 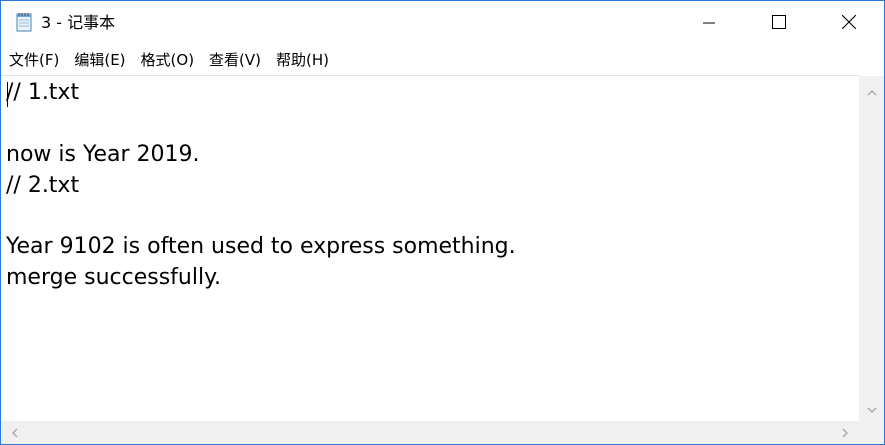 I want to click on menu-view: 查看(V), so click(x=235, y=60).